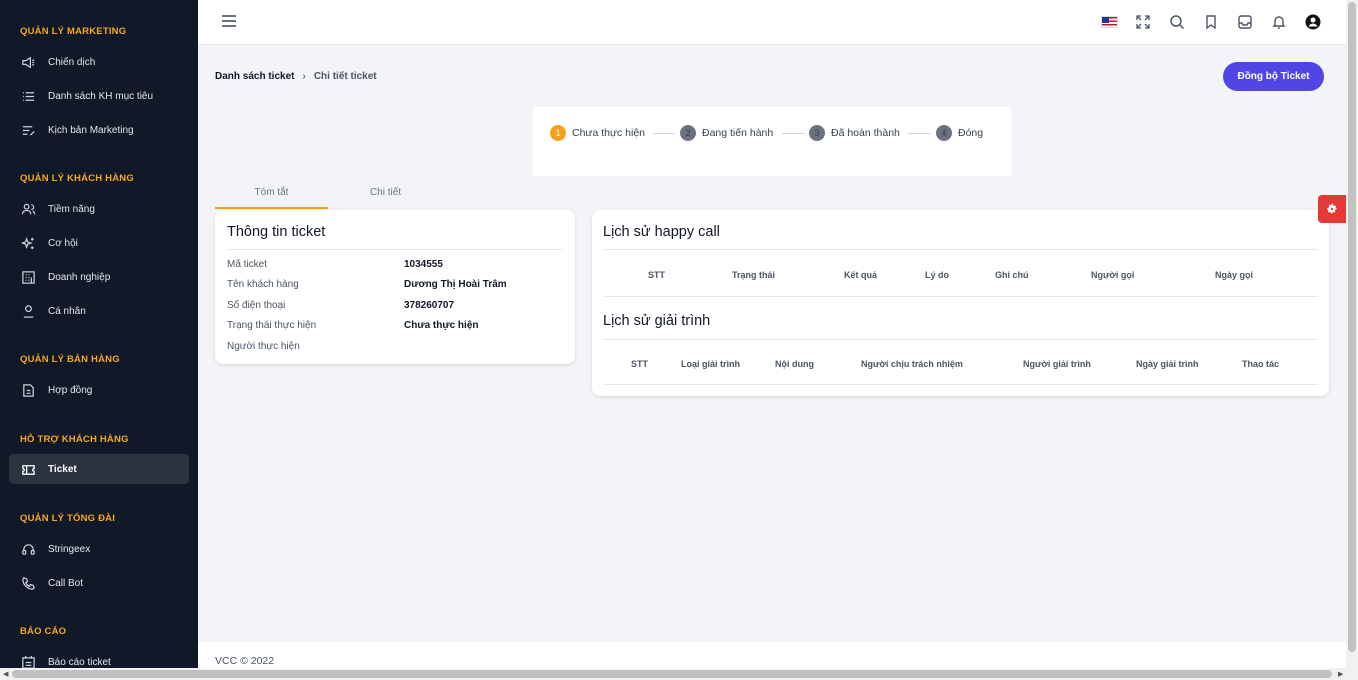 This screenshot has width=1358, height=680. Describe the element at coordinates (558, 133) in the screenshot. I see `step-number: 1` at that location.